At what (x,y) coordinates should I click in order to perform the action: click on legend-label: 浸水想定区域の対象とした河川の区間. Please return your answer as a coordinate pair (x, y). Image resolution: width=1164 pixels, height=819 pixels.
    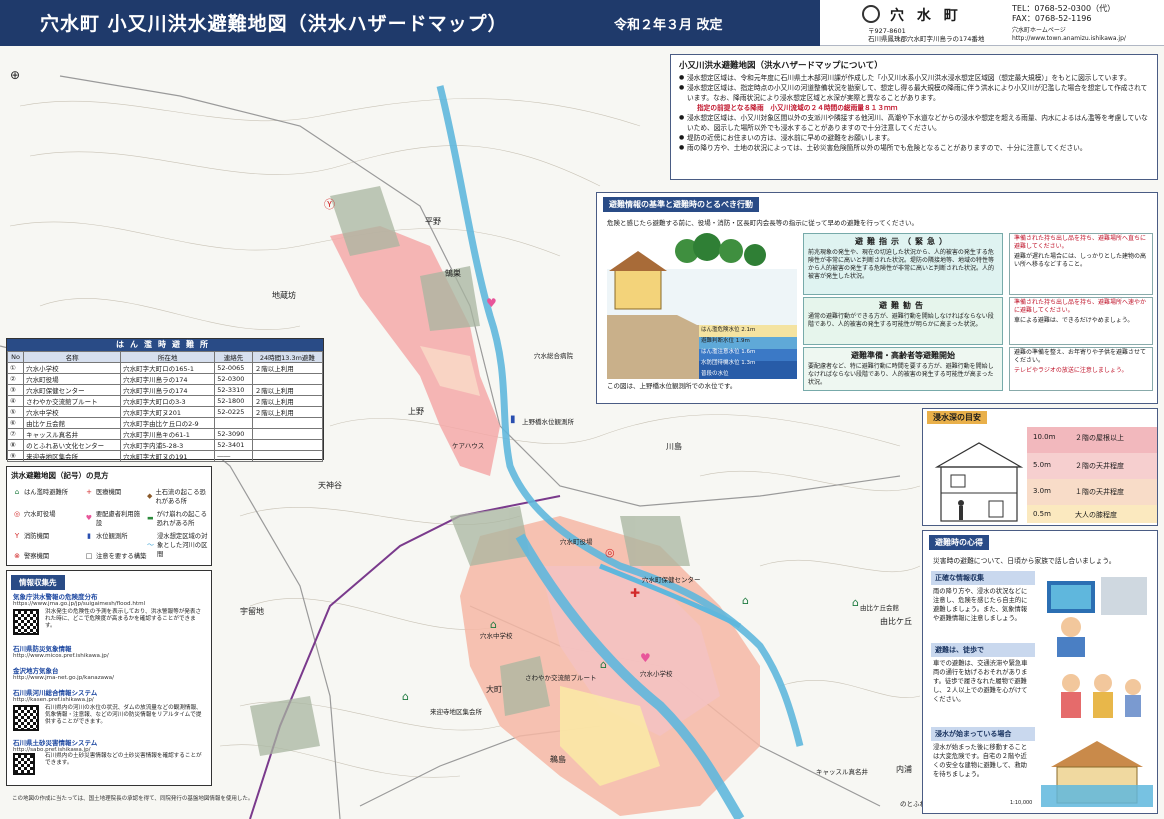
    Looking at the image, I should click on (182, 545).